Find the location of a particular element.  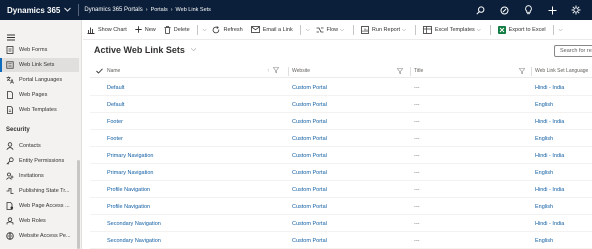

table-row: Default Custom Portal --- English is located at coordinates (341, 104).